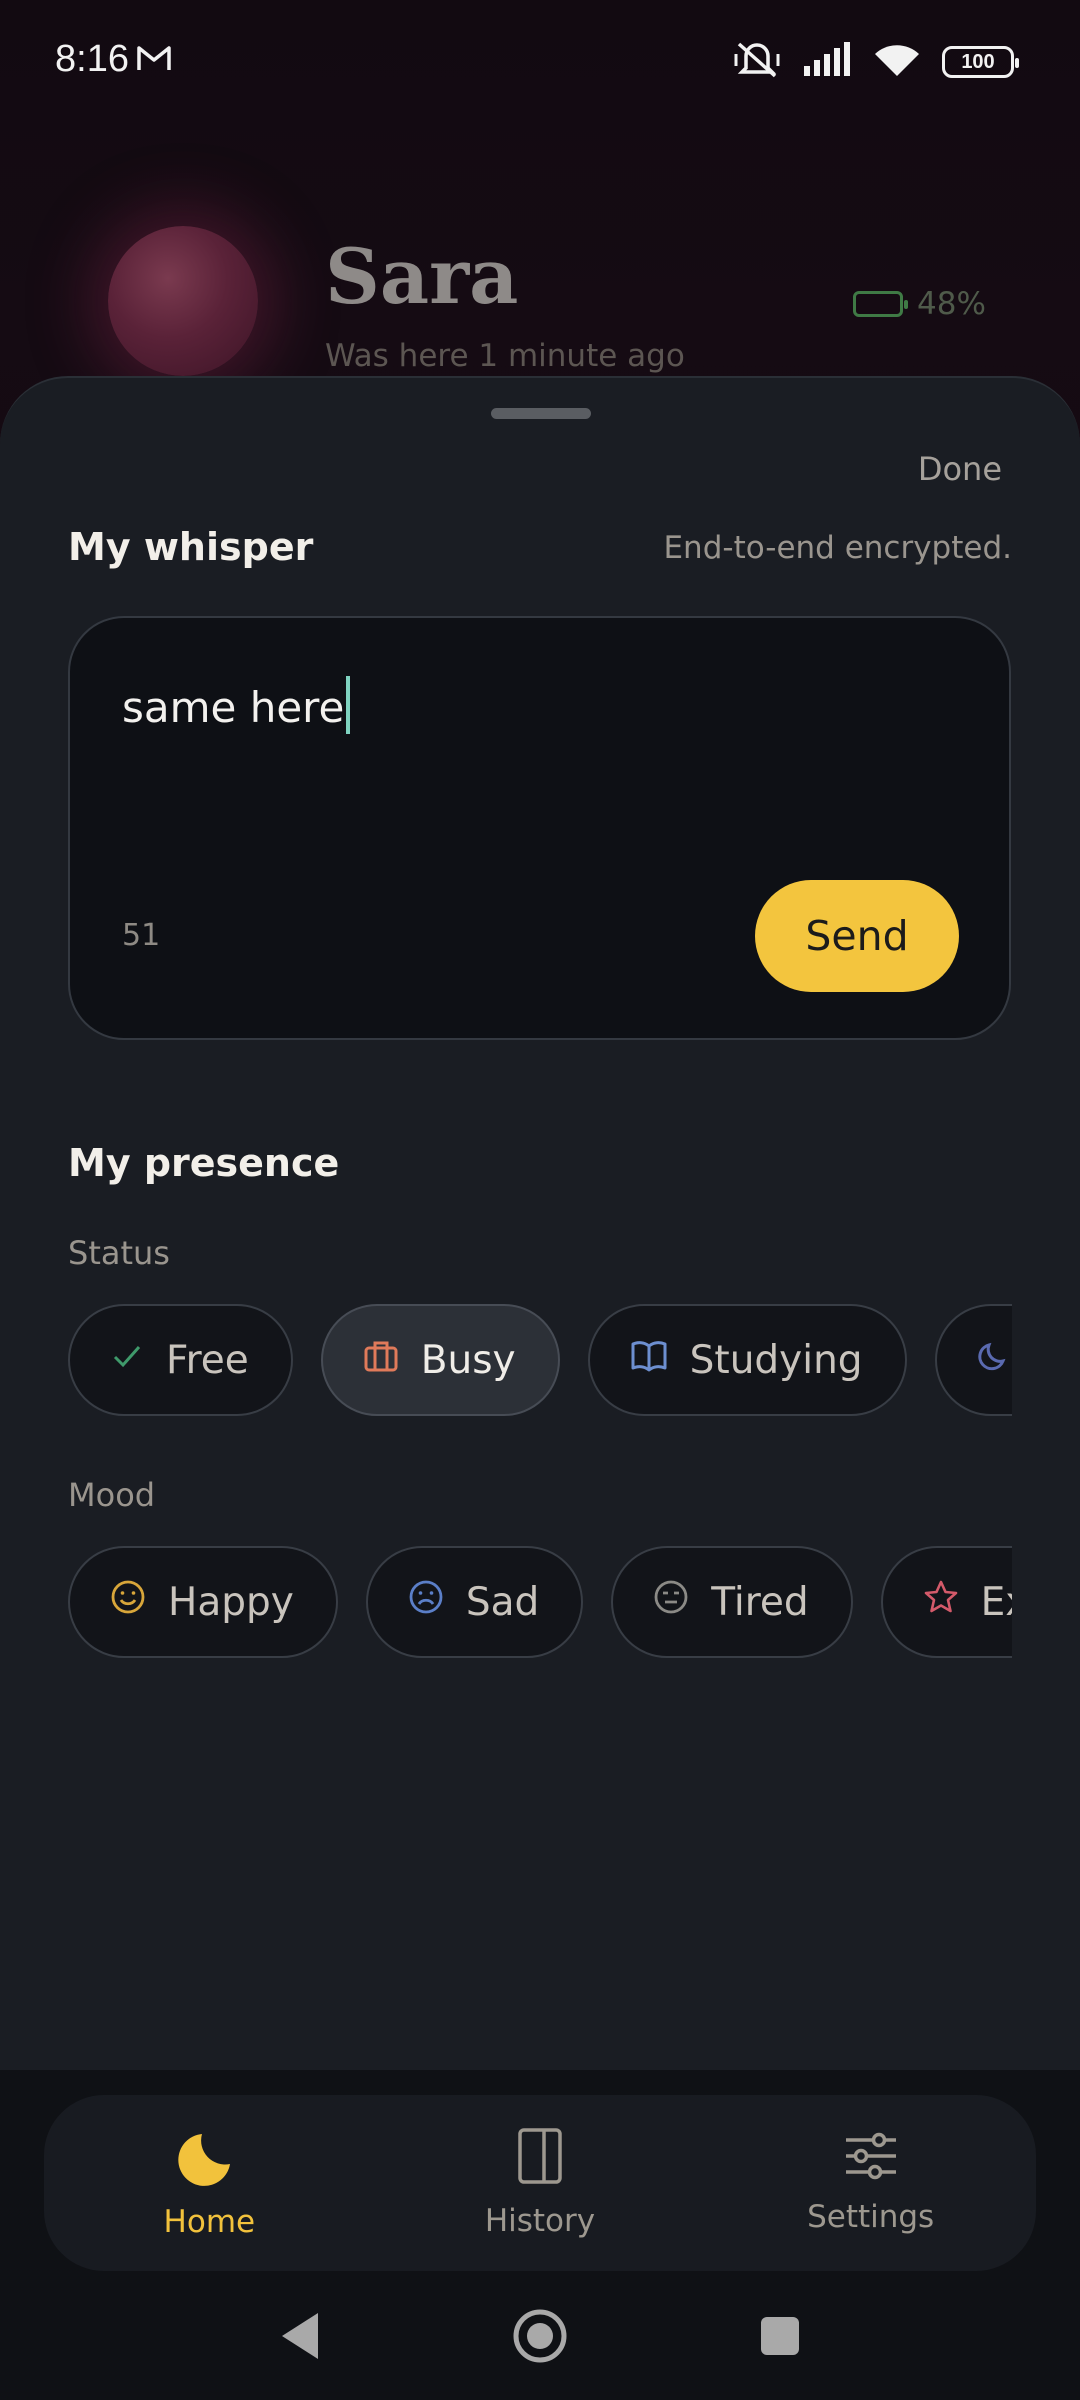 The height and width of the screenshot is (2400, 1080). I want to click on back-icon, so click(300, 2338).